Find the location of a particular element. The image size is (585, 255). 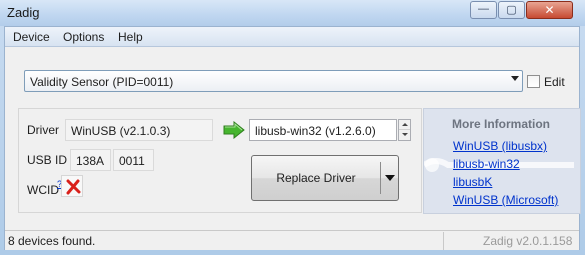

device-select: Validity Sensor (PID=0011) is located at coordinates (273, 81).